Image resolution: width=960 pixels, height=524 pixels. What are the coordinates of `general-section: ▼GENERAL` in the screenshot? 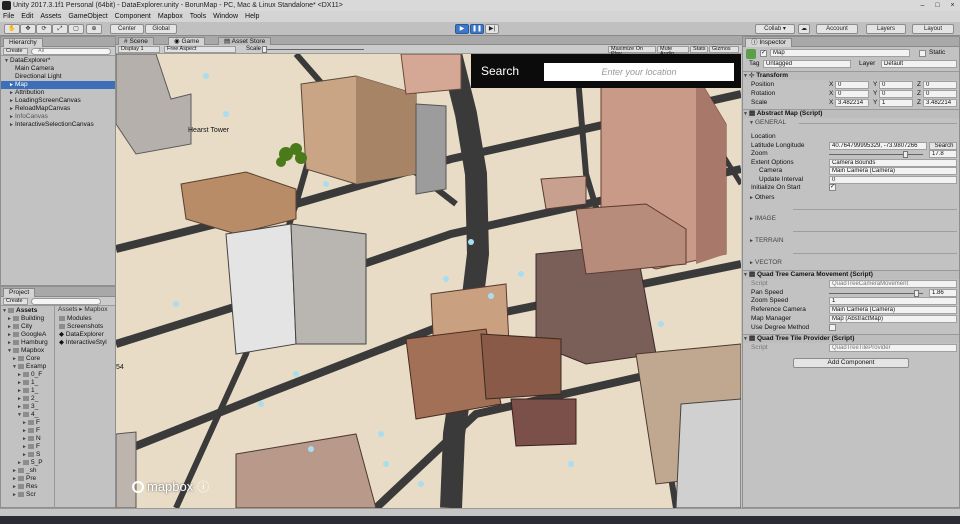 It's located at (767, 123).